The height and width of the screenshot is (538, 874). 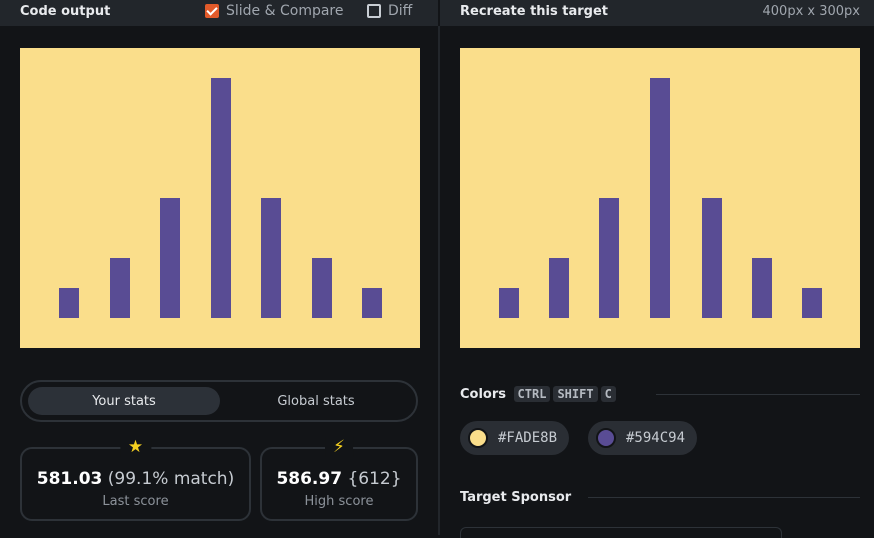 What do you see at coordinates (528, 438) in the screenshot?
I see `color-swatch-label: #FADE8B` at bounding box center [528, 438].